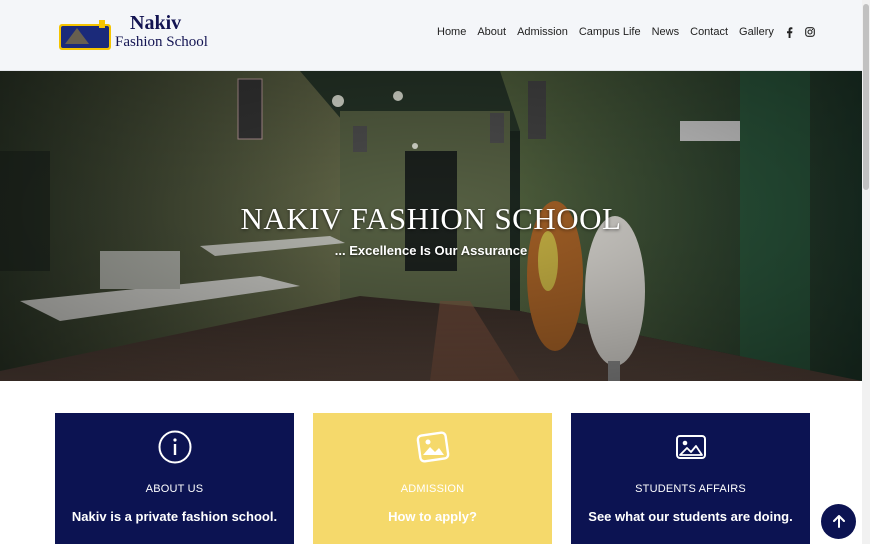 Image resolution: width=870 pixels, height=544 pixels. What do you see at coordinates (174, 516) in the screenshot?
I see `card-text: Nakiv is a private fashion school.` at bounding box center [174, 516].